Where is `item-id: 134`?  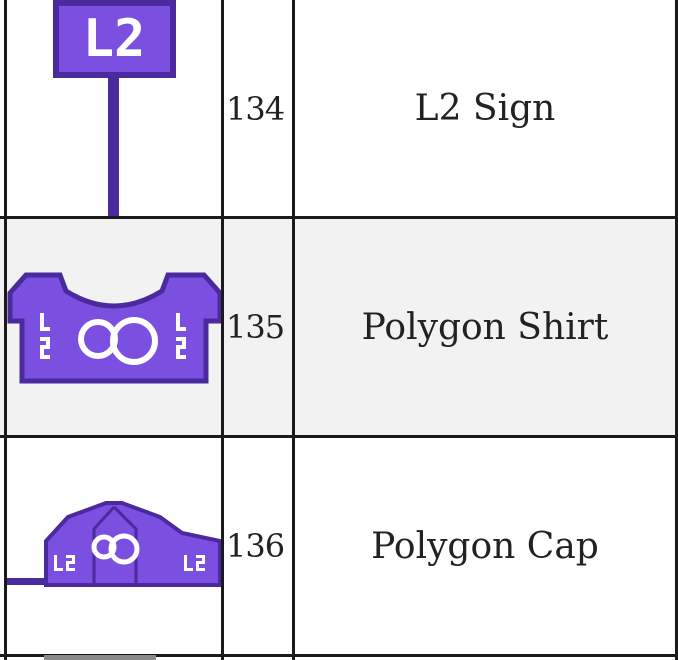
item-id: 134 is located at coordinates (255, 108).